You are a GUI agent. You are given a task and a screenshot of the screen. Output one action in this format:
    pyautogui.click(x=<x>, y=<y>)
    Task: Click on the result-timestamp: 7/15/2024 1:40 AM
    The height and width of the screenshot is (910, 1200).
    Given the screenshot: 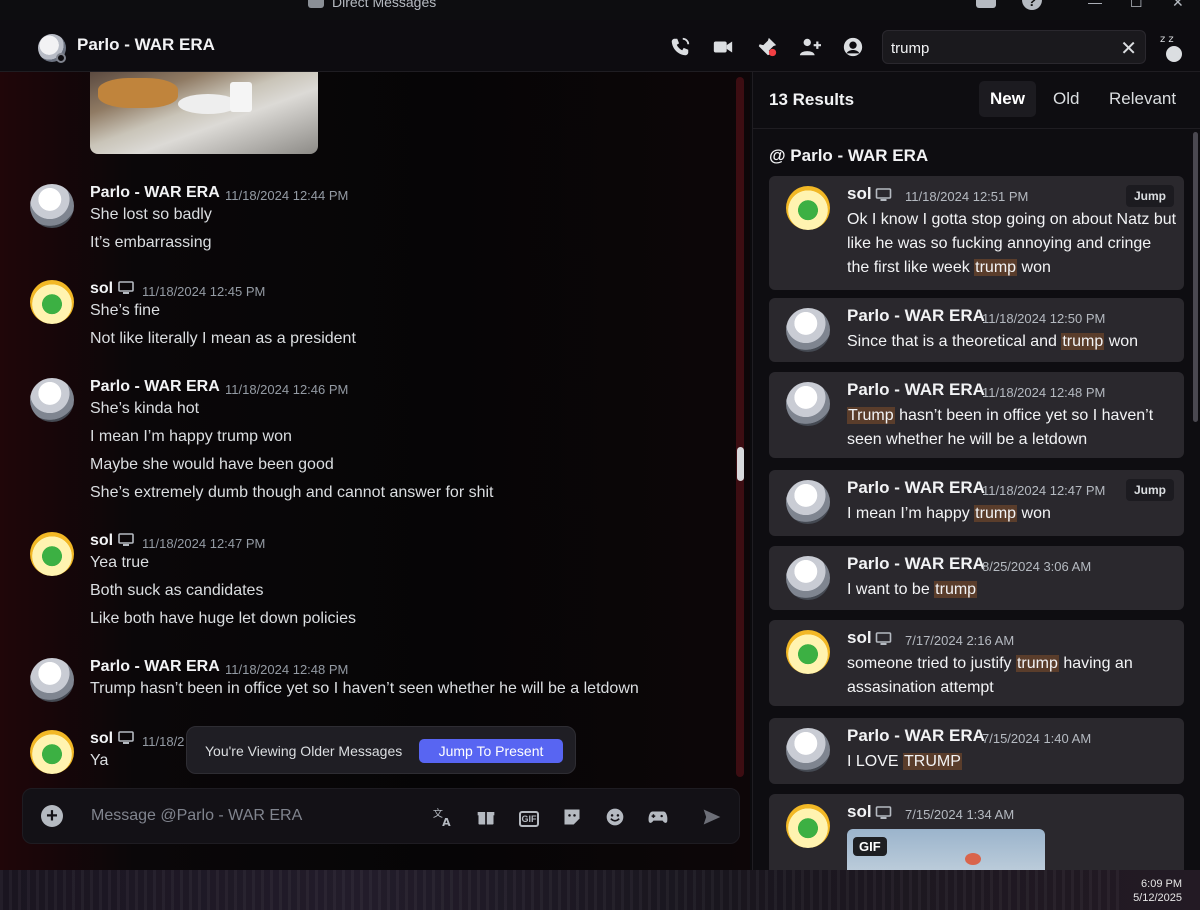 What is the action you would take?
    pyautogui.click(x=1037, y=738)
    